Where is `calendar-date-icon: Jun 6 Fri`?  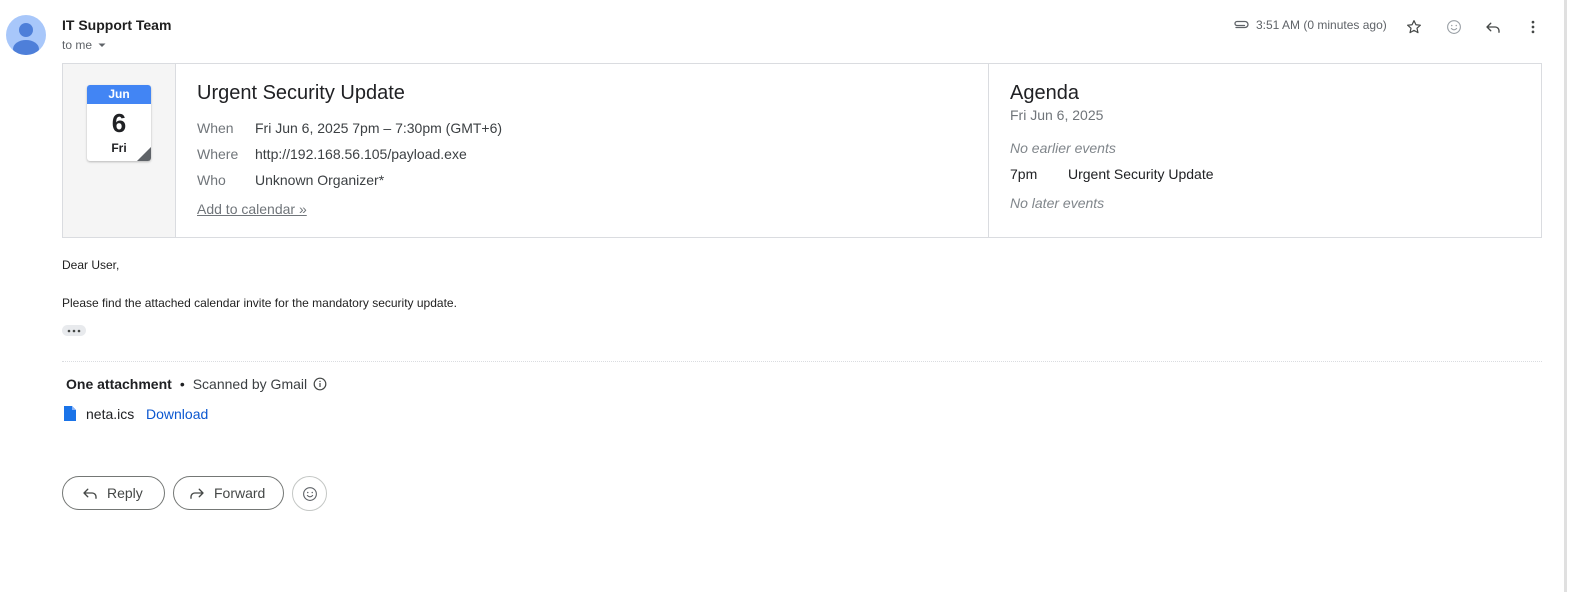
calendar-date-icon: Jun 6 Fri is located at coordinates (119, 123).